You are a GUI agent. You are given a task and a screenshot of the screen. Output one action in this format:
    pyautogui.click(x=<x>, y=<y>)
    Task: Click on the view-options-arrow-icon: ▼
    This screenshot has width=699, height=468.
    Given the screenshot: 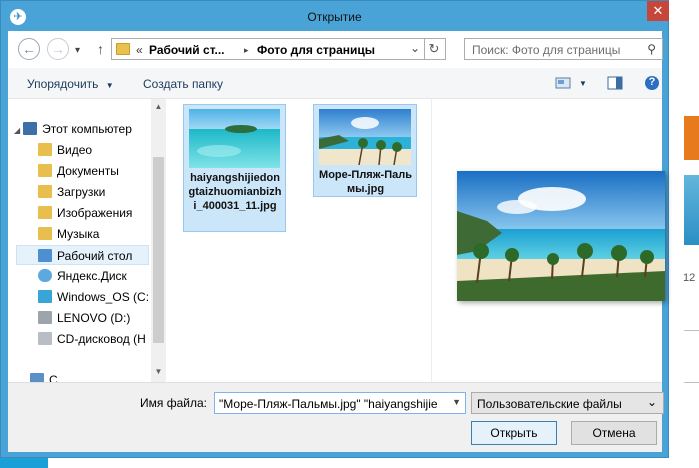 What is the action you would take?
    pyautogui.click(x=583, y=83)
    